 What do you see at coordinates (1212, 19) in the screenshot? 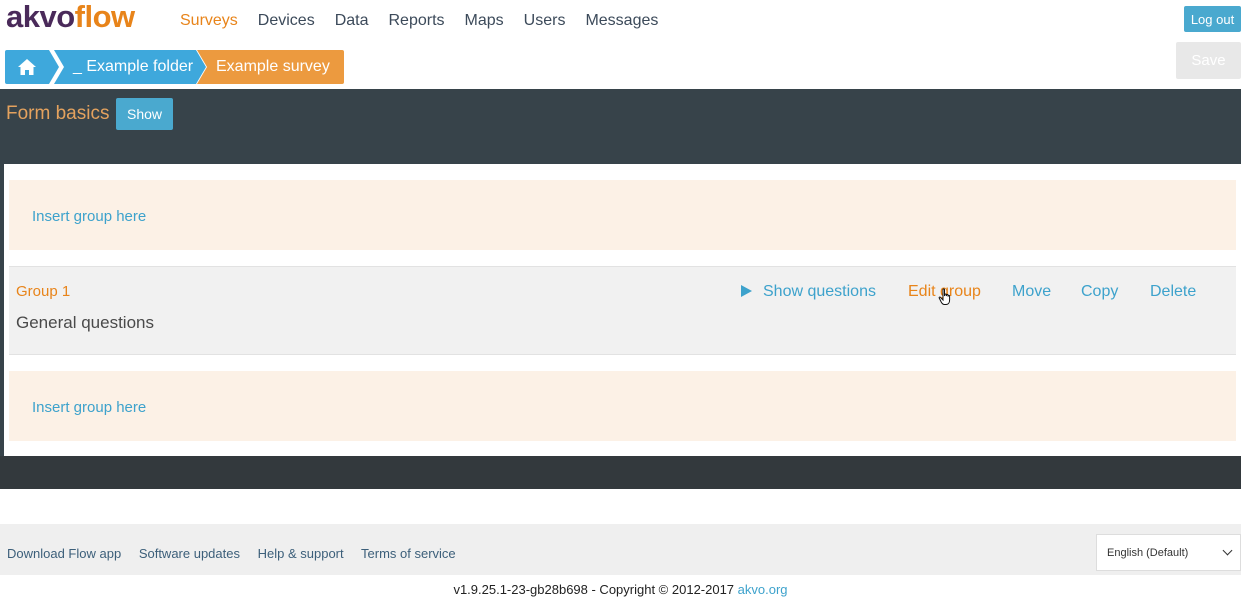
I see `logout-button: Log out` at bounding box center [1212, 19].